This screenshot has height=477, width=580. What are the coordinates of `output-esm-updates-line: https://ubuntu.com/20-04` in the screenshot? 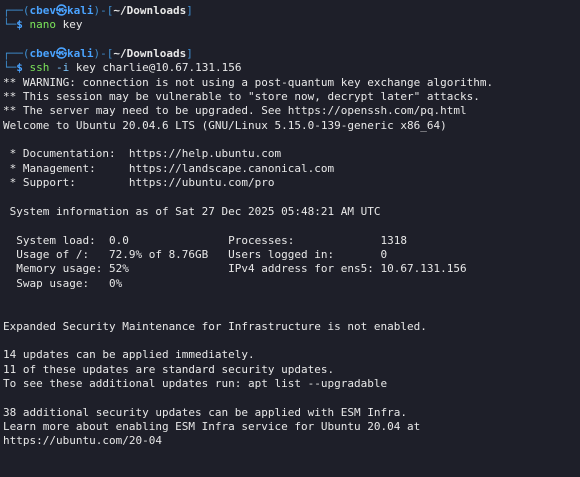 It's located at (82, 441).